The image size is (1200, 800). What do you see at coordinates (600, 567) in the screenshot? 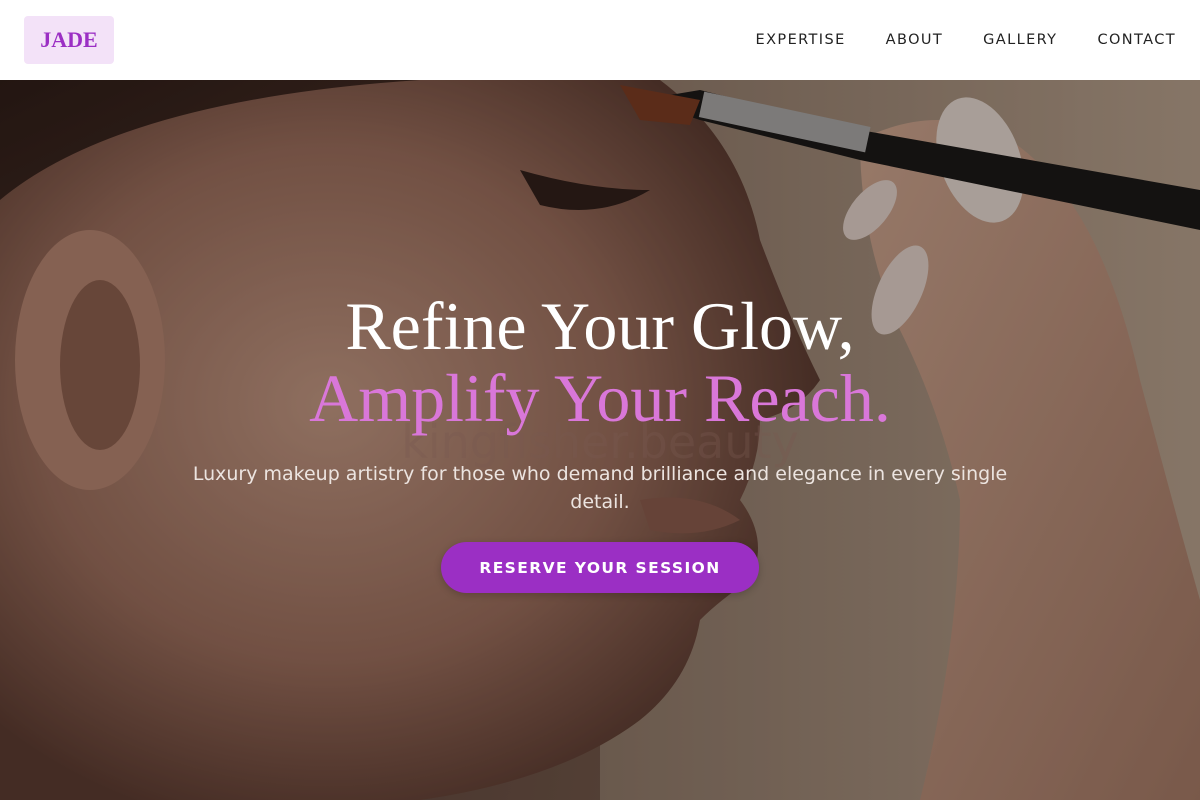
I see `reserve-session-button: RESERVE YOUR SESSION` at bounding box center [600, 567].